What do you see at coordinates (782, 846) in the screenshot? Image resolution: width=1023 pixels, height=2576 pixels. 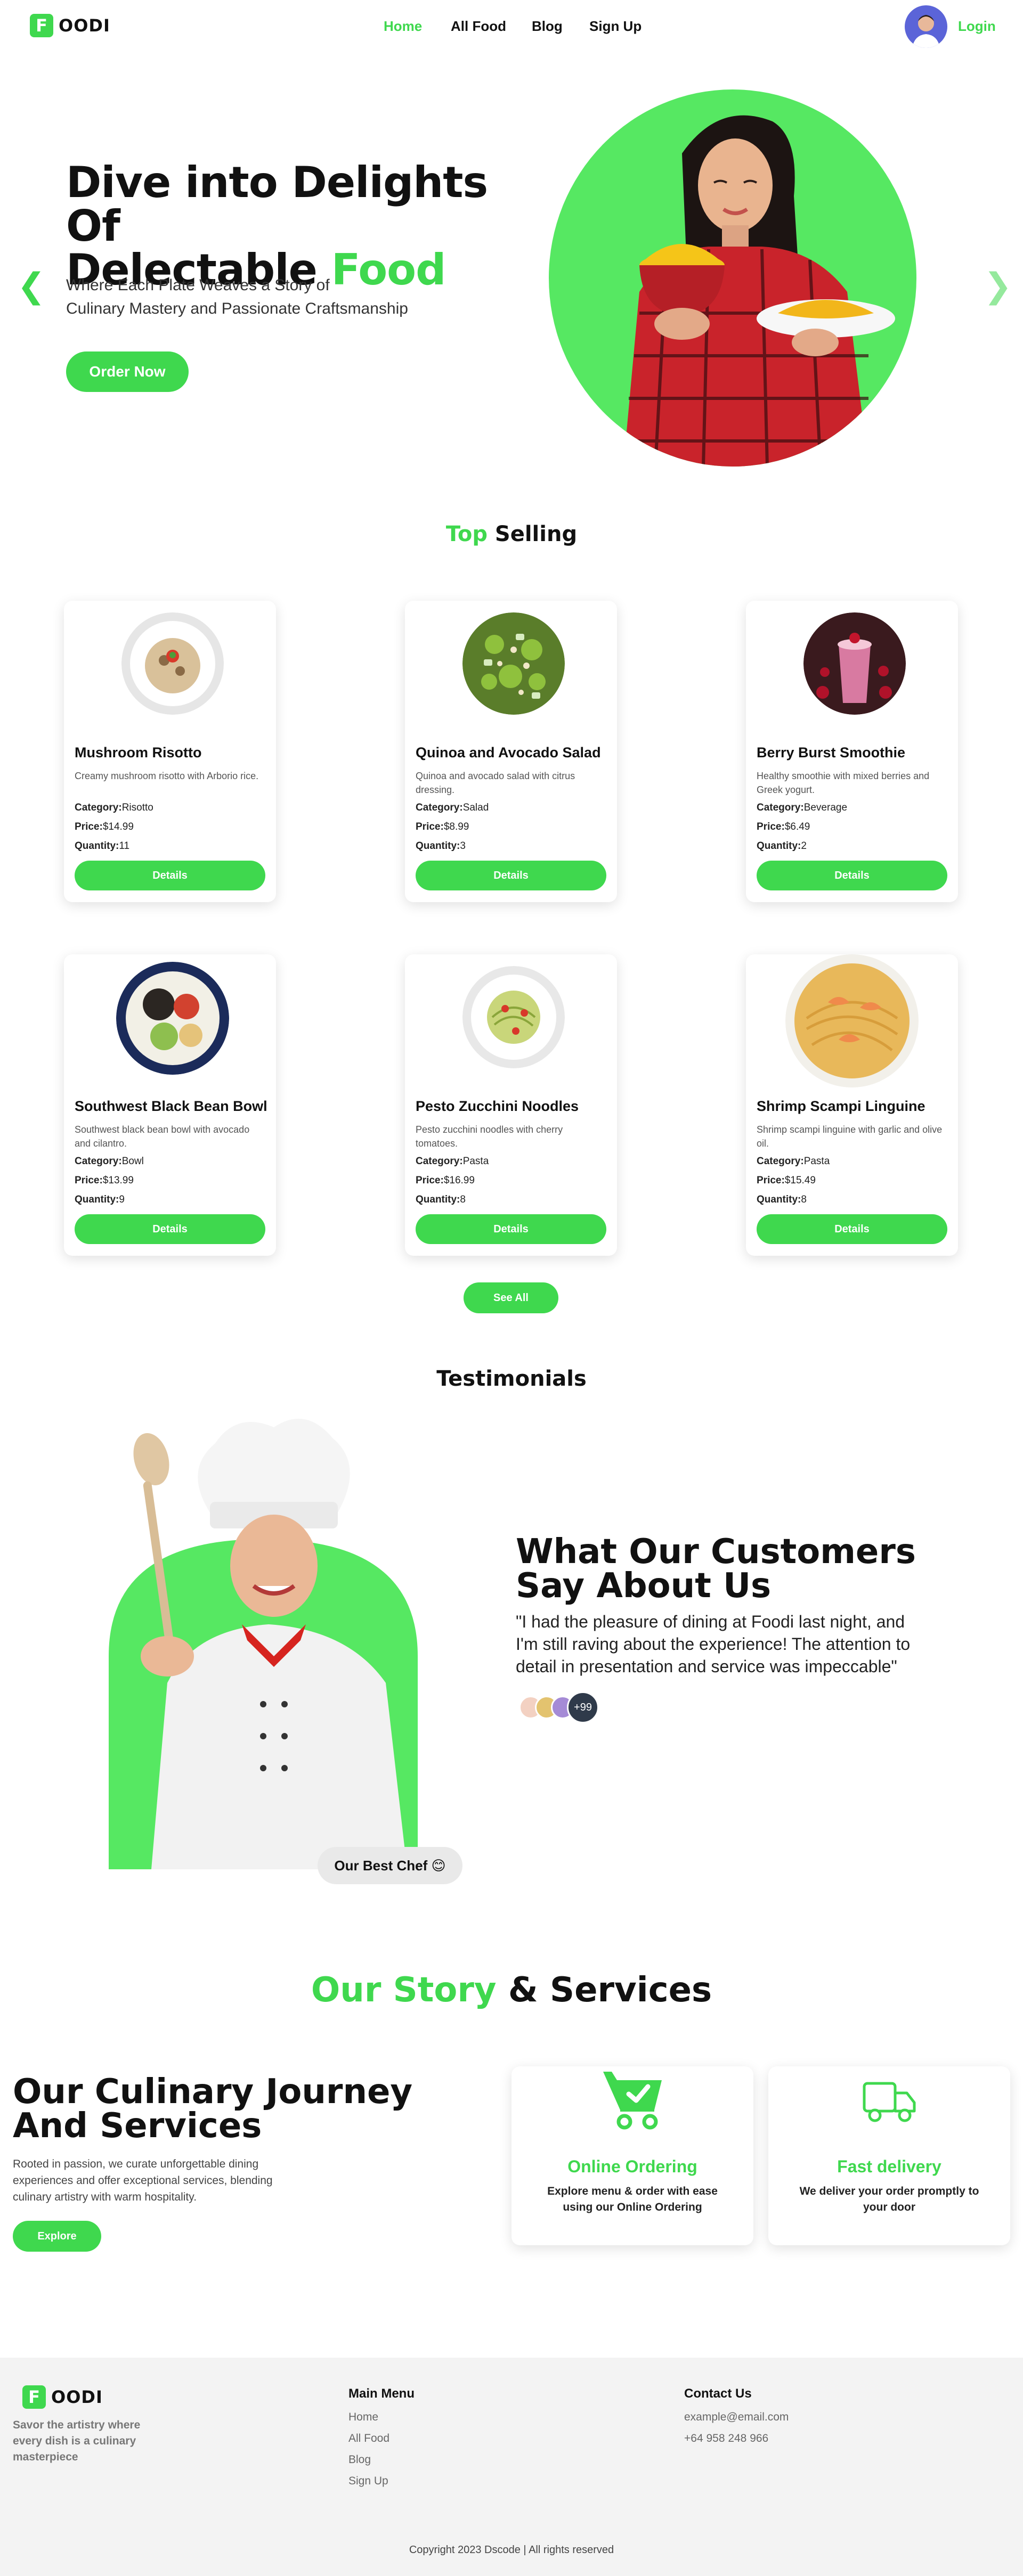 I see `food-quantity: Quantity:2` at bounding box center [782, 846].